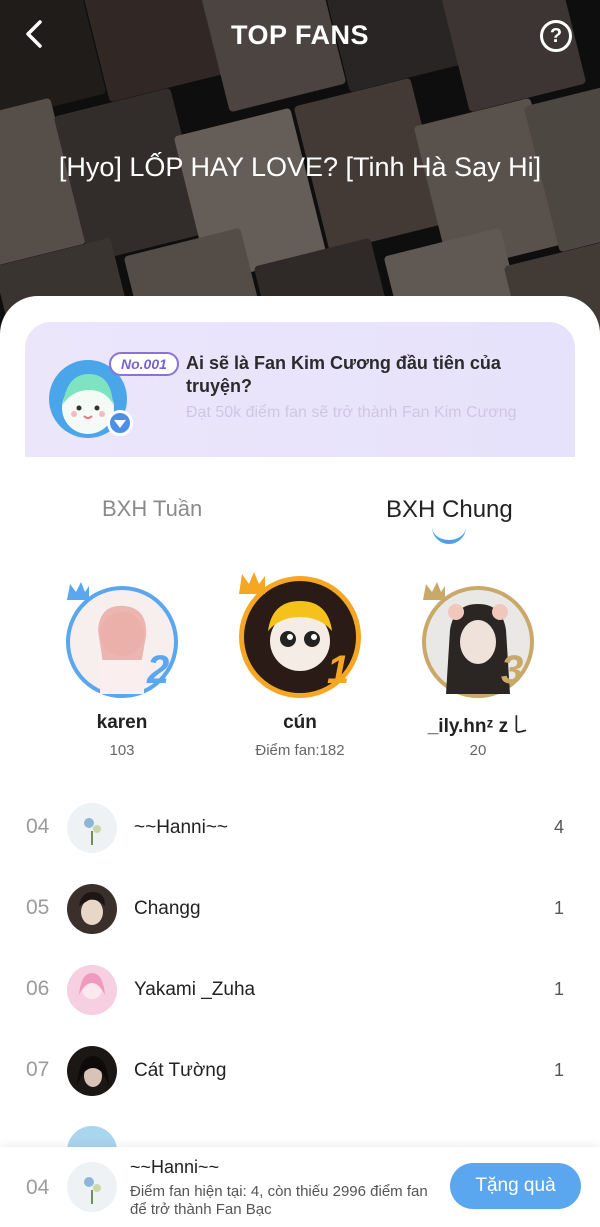 The height and width of the screenshot is (1227, 600). What do you see at coordinates (300, 828) in the screenshot?
I see `list-item: 04 ~~Hanni~~ 4` at bounding box center [300, 828].